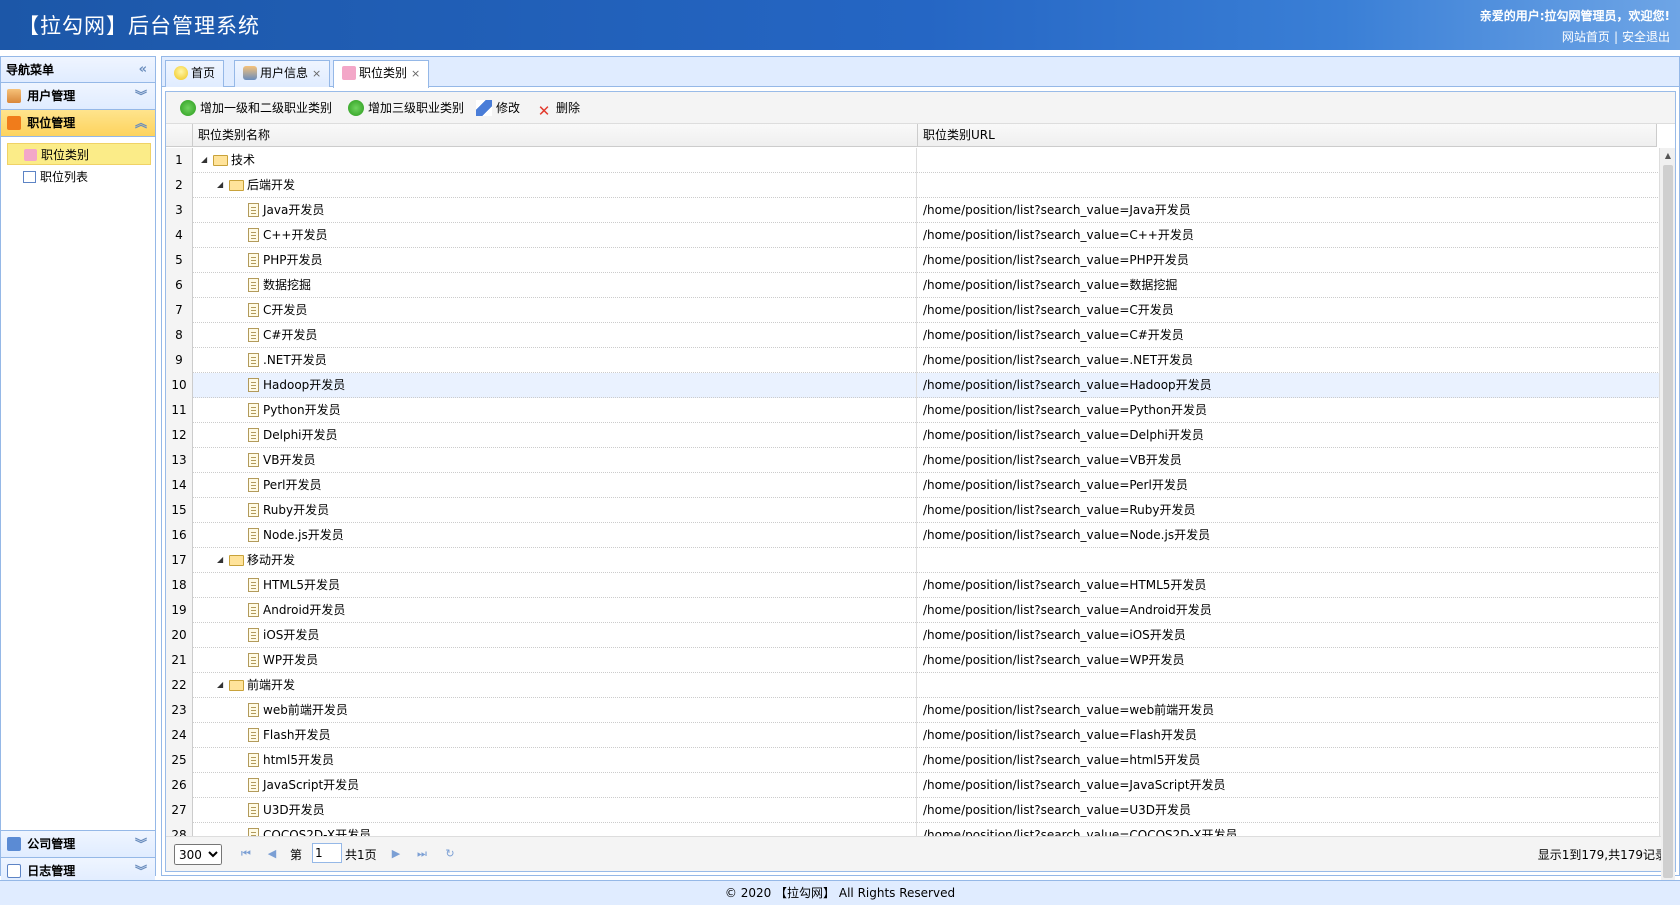 The width and height of the screenshot is (1680, 905). Describe the element at coordinates (381, 74) in the screenshot. I see `tab-position-category: 职位类别 ×` at that location.